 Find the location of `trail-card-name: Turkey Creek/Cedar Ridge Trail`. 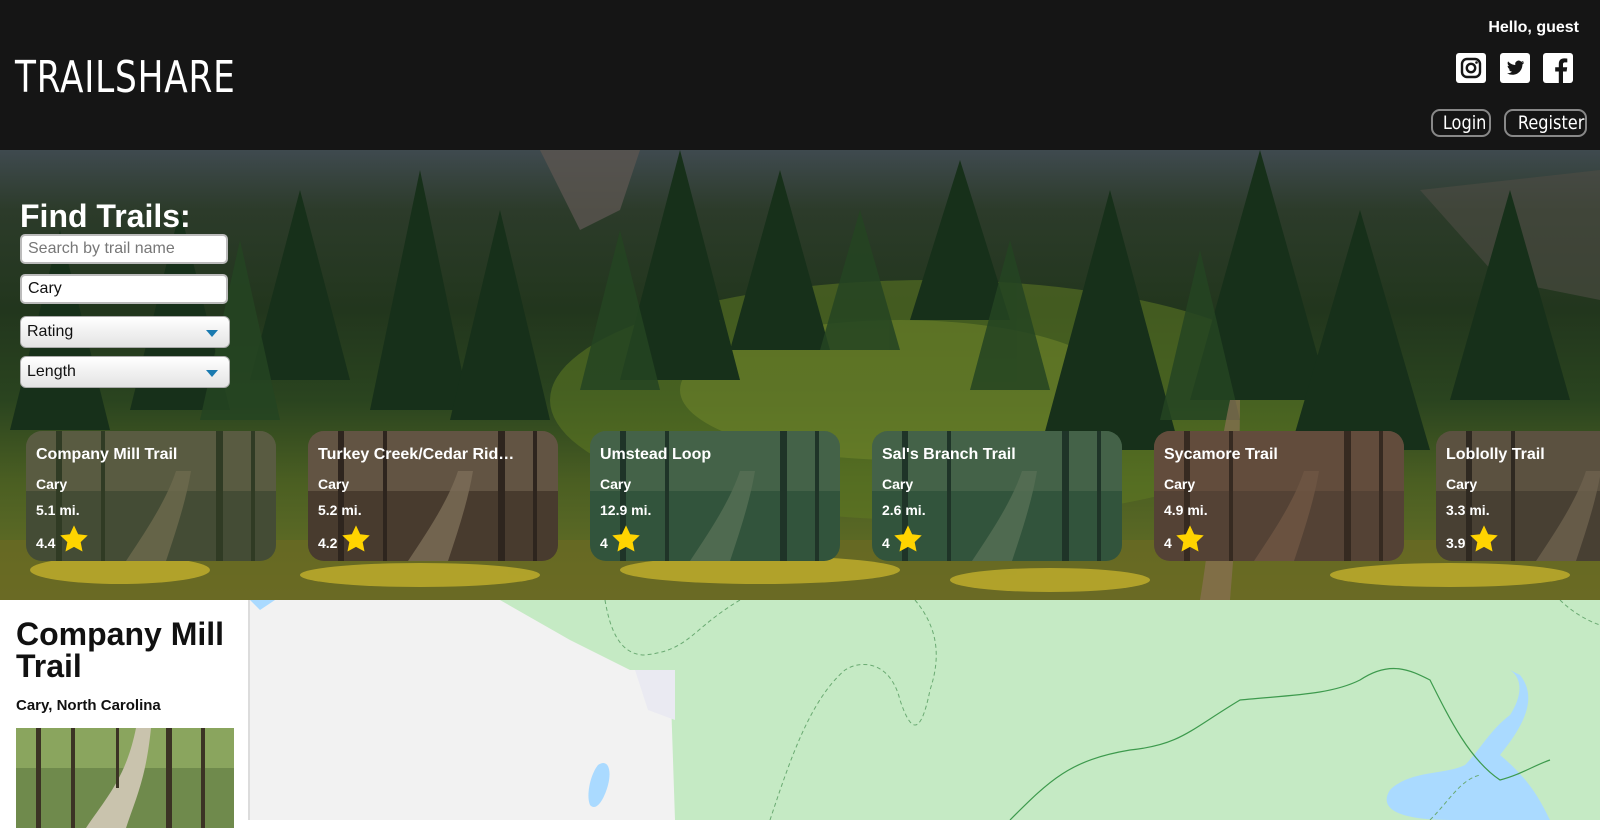

trail-card-name: Turkey Creek/Cedar Ridge Trail is located at coordinates (420, 454).